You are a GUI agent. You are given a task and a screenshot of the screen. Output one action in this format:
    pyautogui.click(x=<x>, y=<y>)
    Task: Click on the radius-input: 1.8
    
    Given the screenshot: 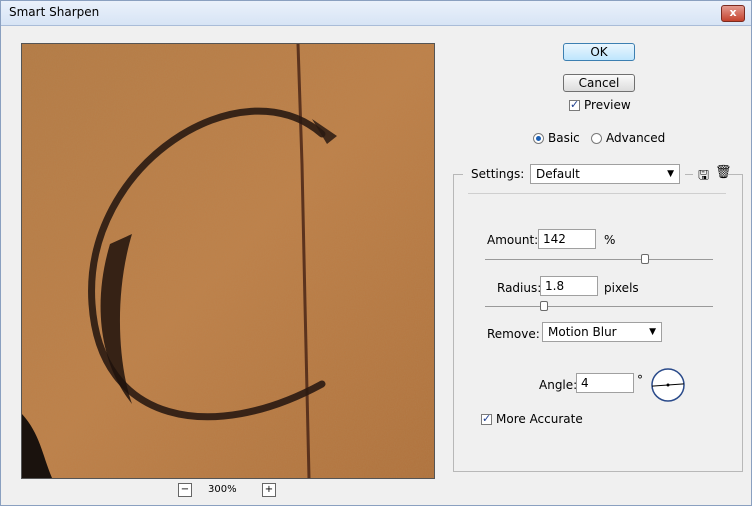 What is the action you would take?
    pyautogui.click(x=569, y=286)
    